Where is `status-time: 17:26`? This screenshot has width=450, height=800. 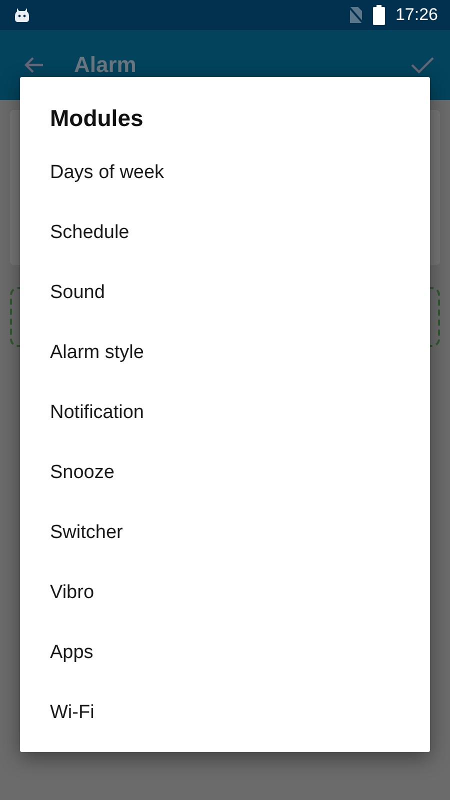
status-time: 17:26 is located at coordinates (416, 15).